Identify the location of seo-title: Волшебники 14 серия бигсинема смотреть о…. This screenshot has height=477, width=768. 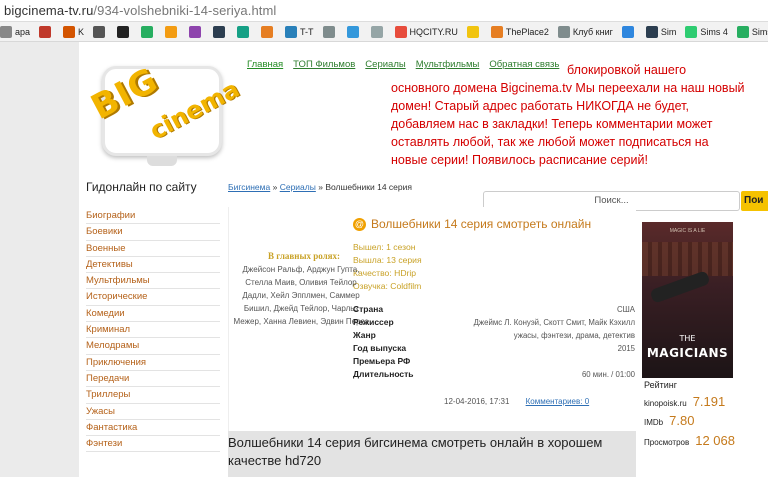
(432, 454).